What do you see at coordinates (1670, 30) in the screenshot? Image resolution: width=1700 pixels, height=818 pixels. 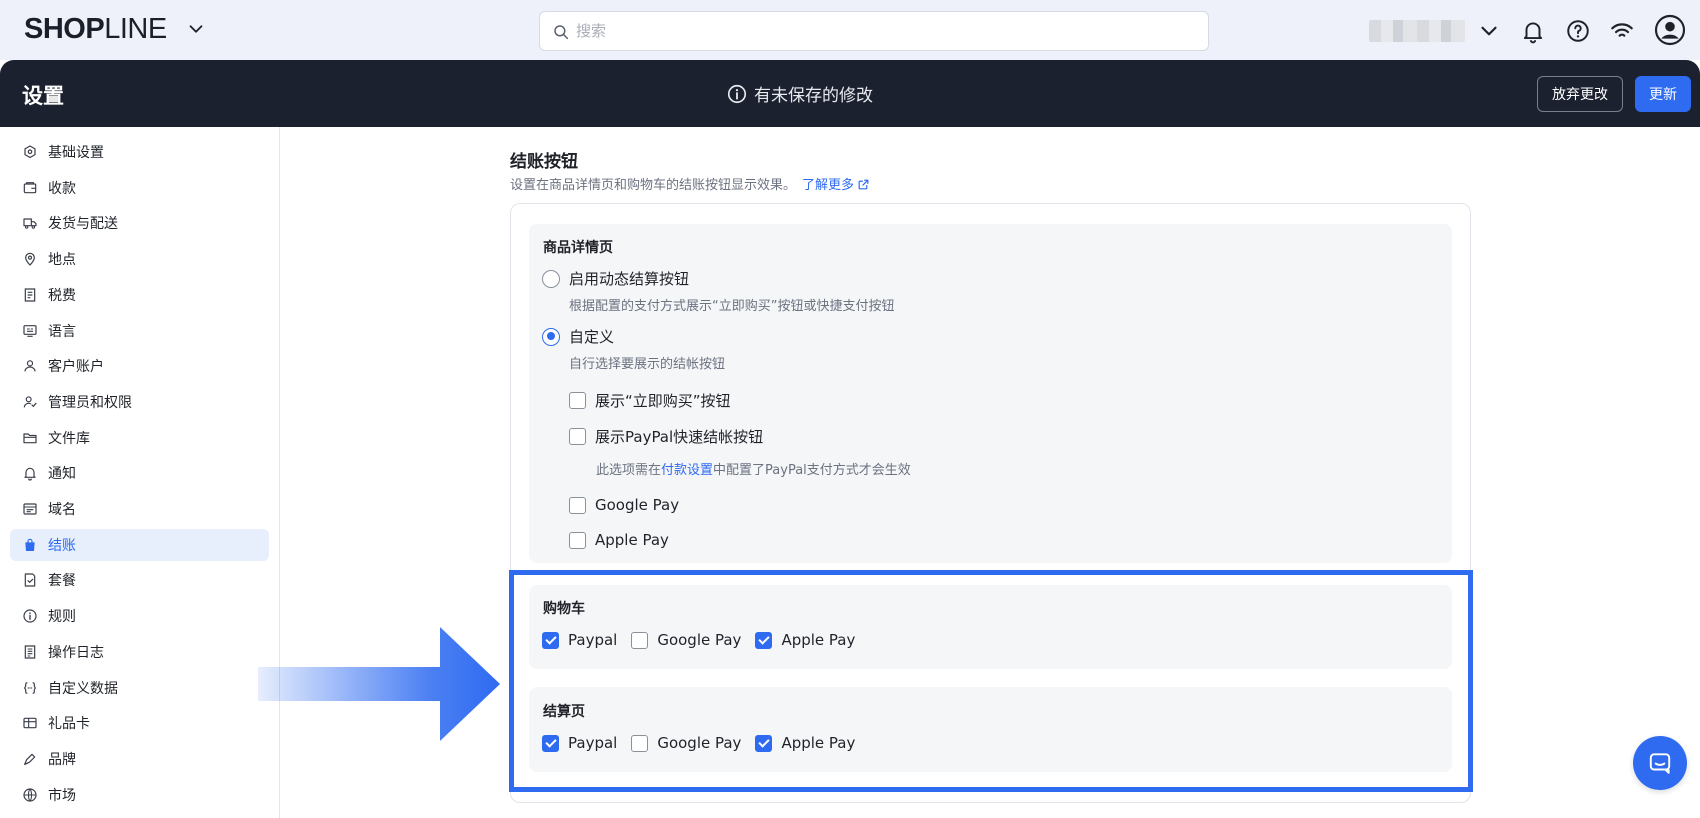 I see `avatar-icon` at bounding box center [1670, 30].